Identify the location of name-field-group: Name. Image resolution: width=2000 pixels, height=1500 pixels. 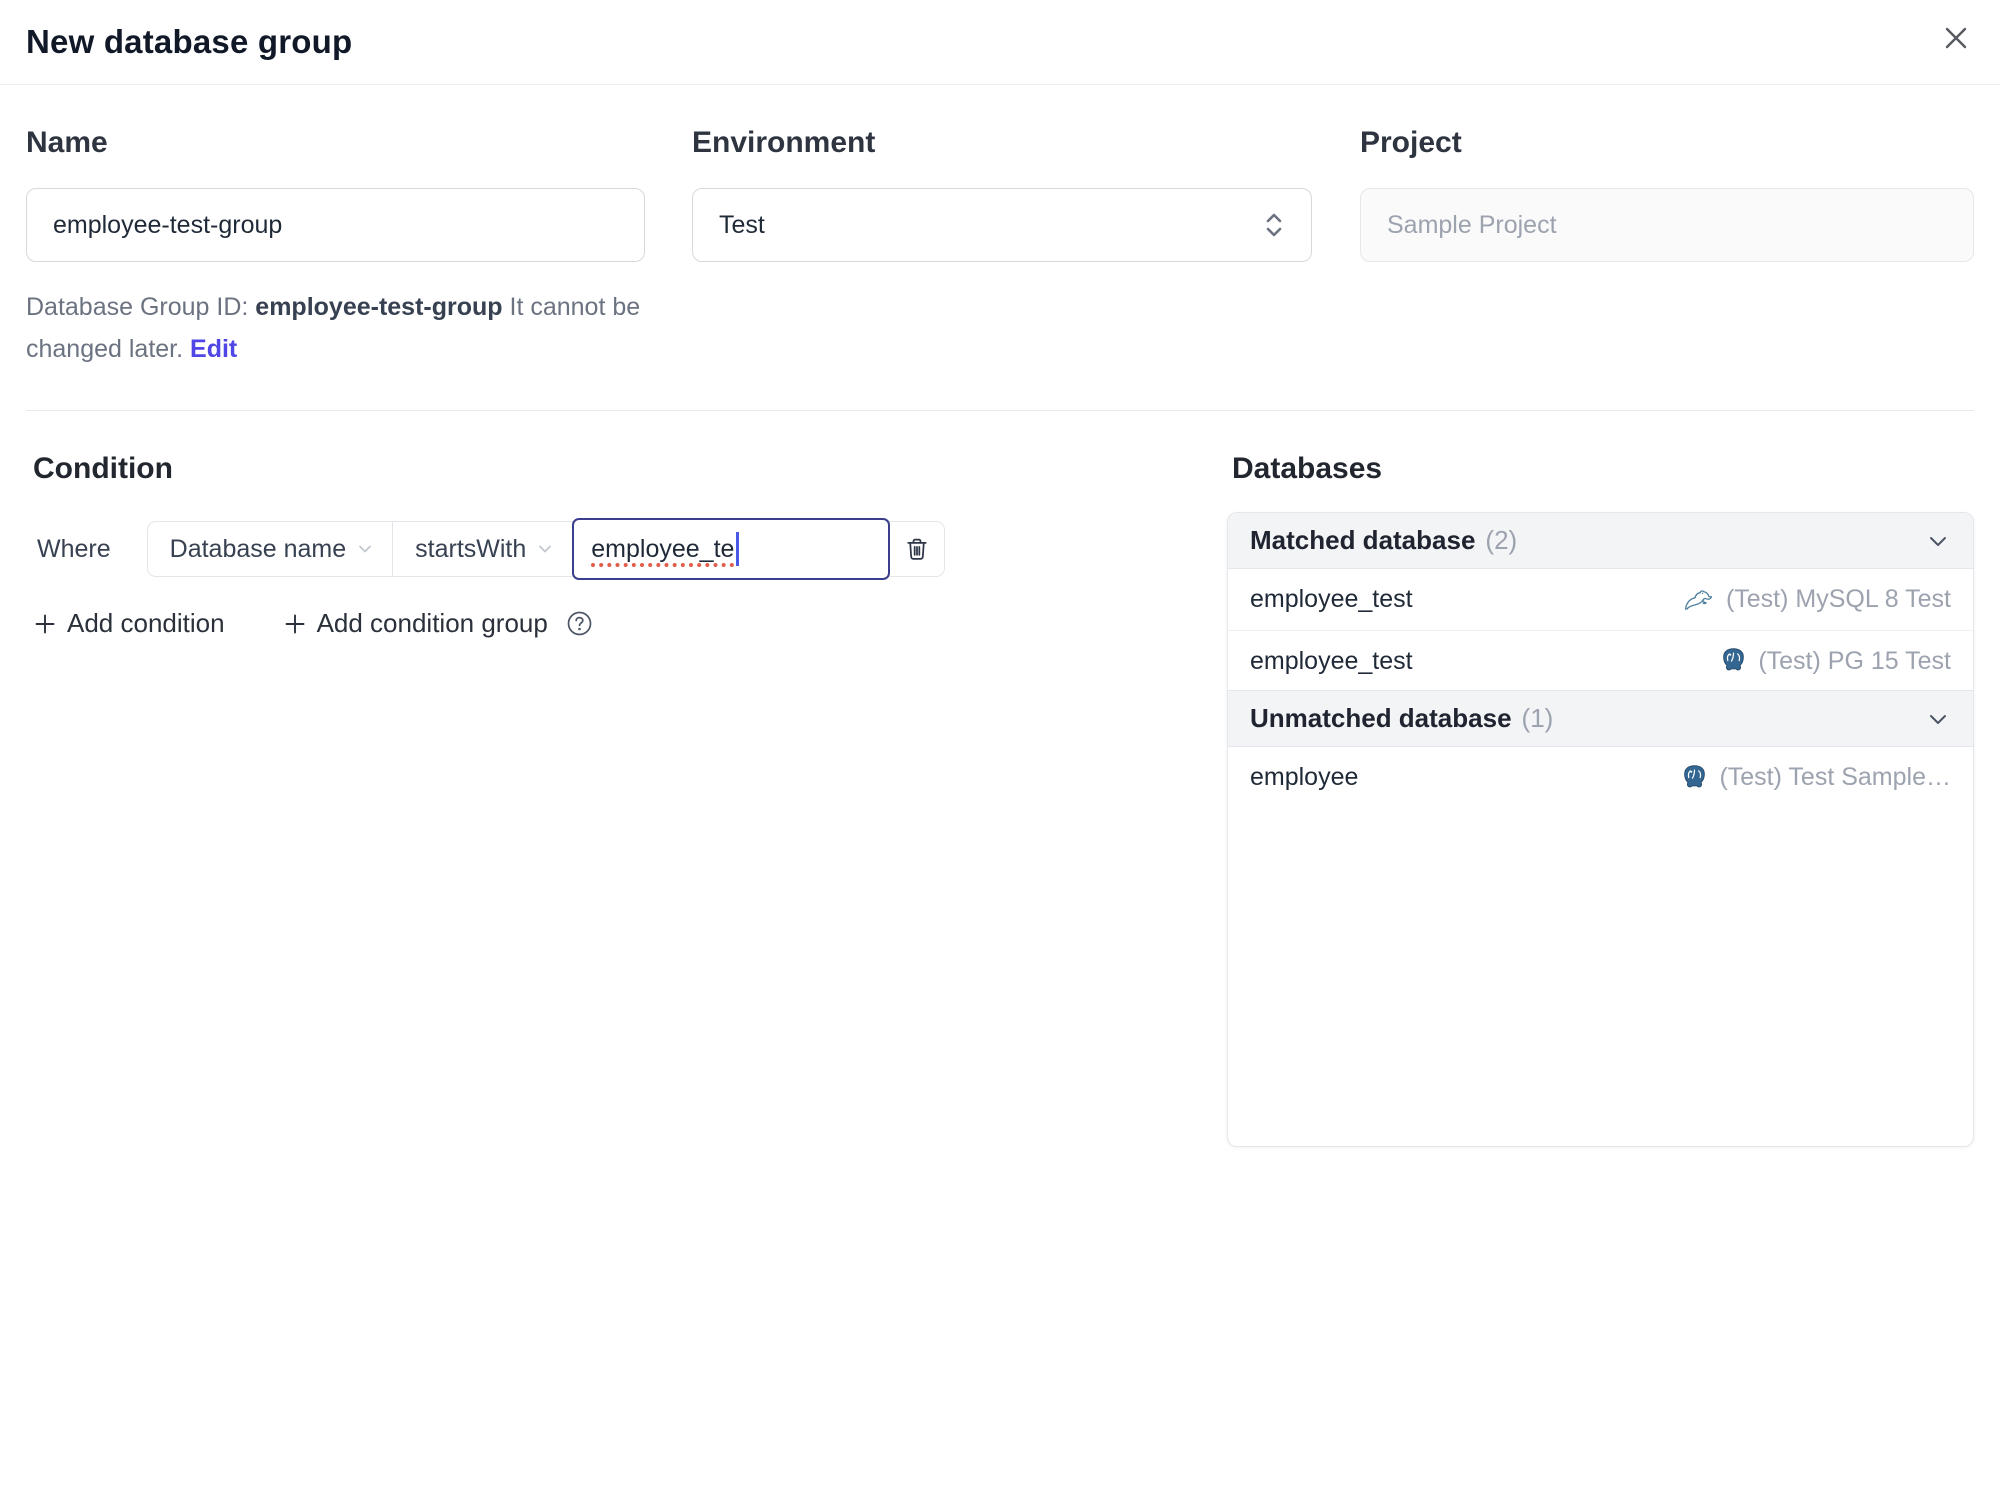
(335, 194).